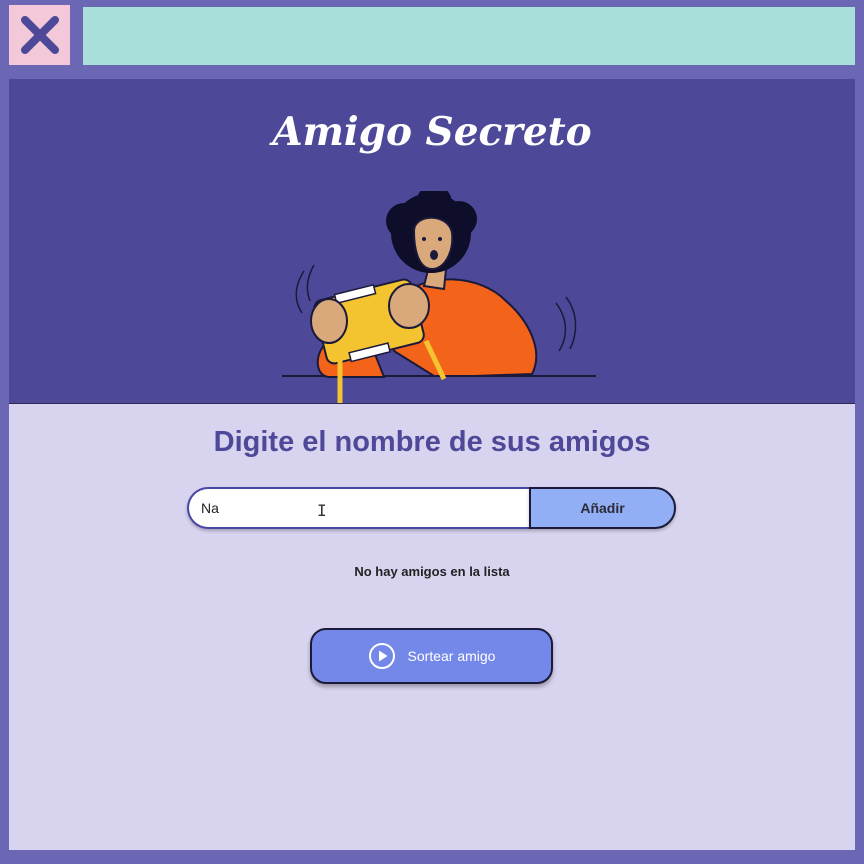  What do you see at coordinates (451, 656) in the screenshot?
I see `draw-button-label: Sortear amigo` at bounding box center [451, 656].